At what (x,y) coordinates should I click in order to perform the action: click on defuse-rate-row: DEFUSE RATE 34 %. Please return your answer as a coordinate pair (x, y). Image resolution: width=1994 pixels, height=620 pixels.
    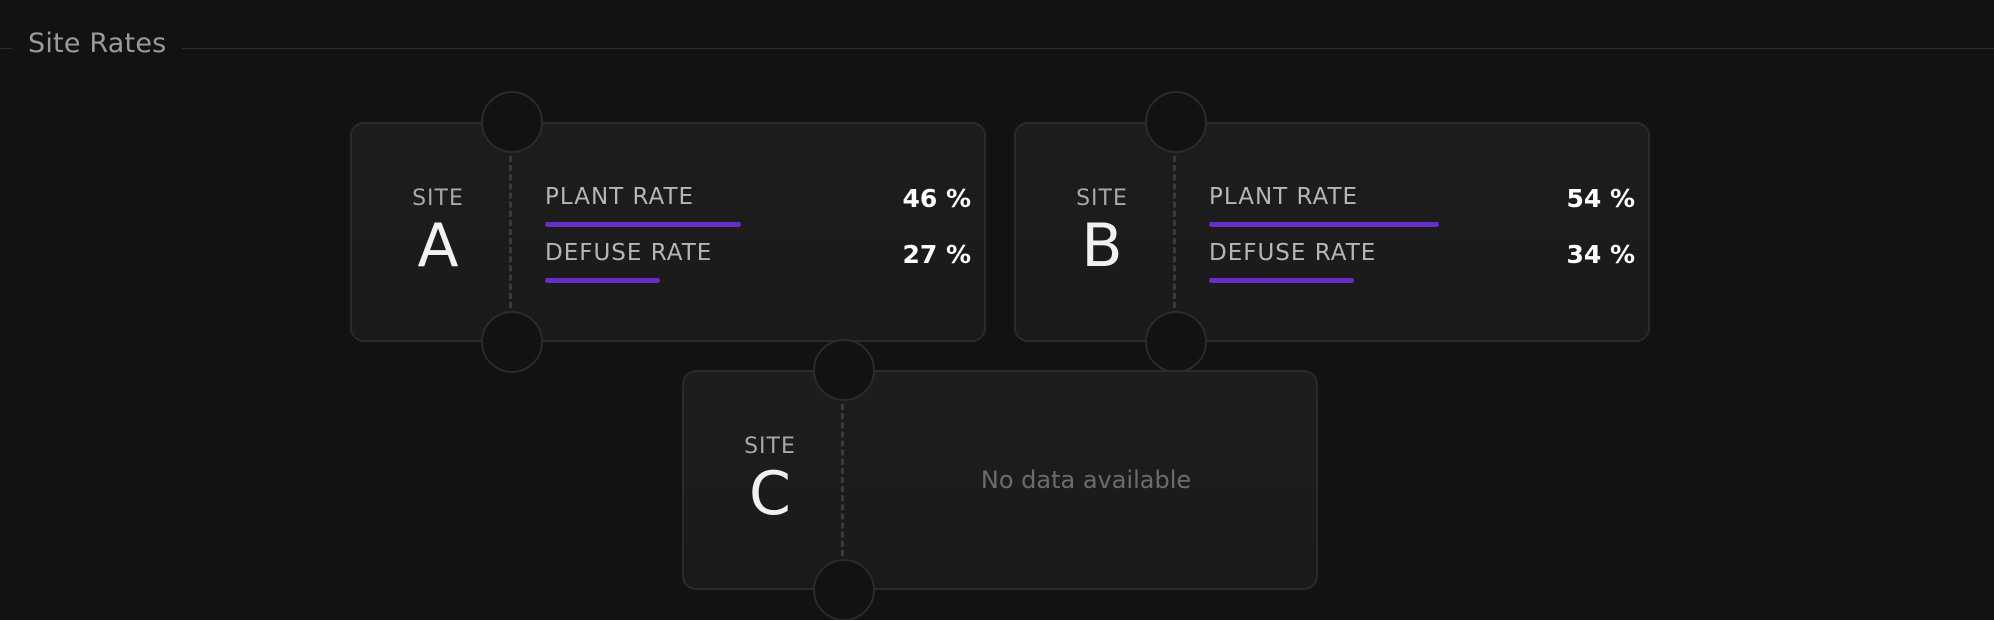
    Looking at the image, I should click on (1422, 266).